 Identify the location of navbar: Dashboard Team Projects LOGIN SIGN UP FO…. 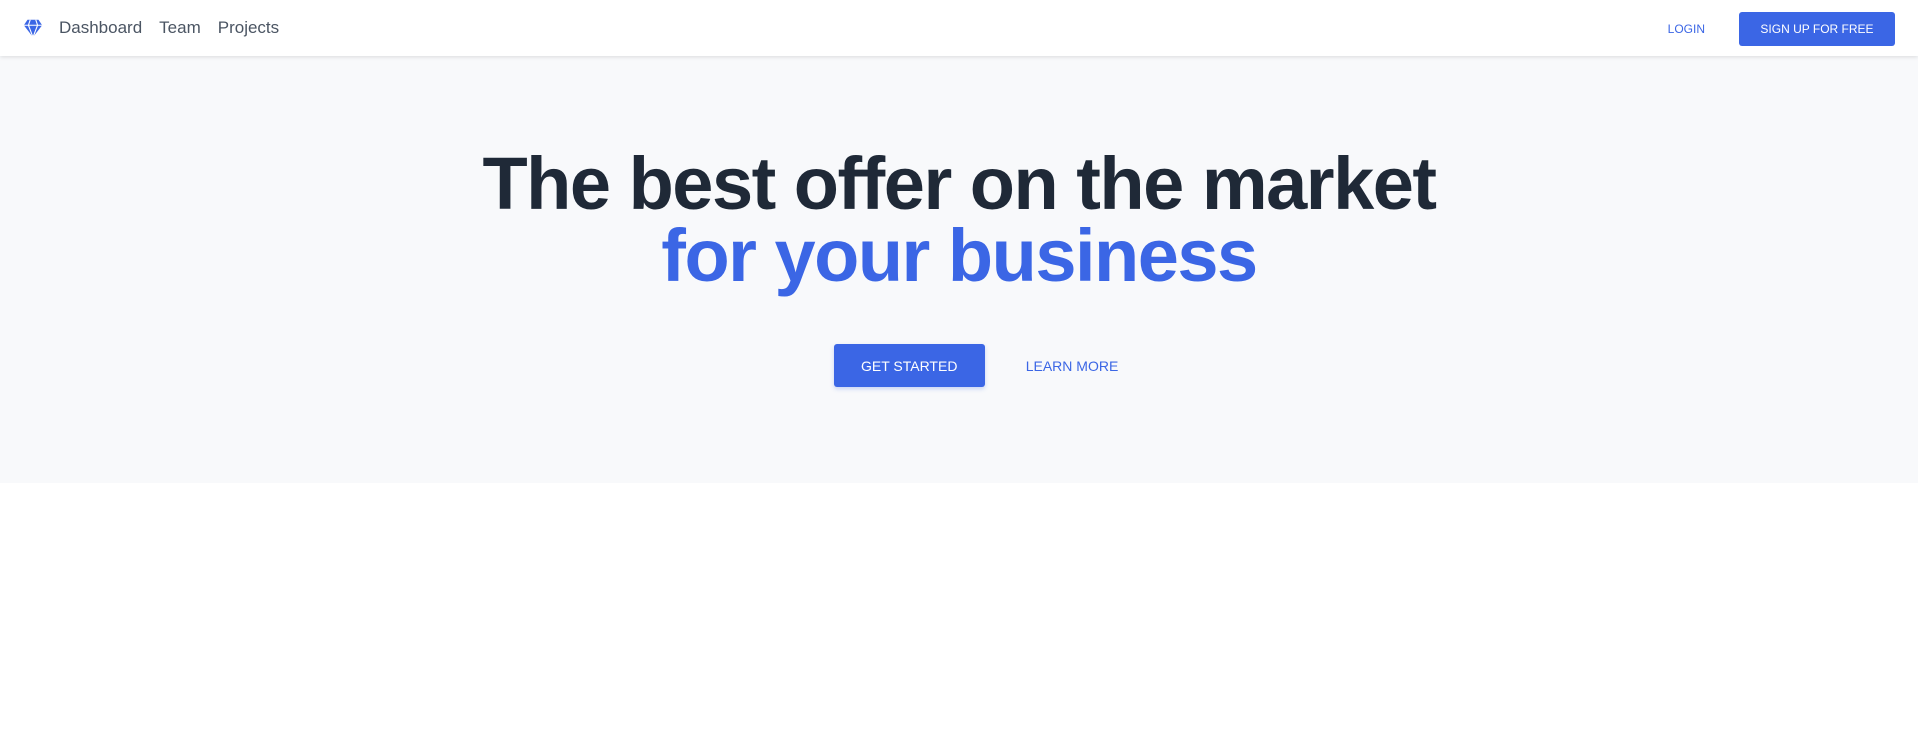
(959, 28).